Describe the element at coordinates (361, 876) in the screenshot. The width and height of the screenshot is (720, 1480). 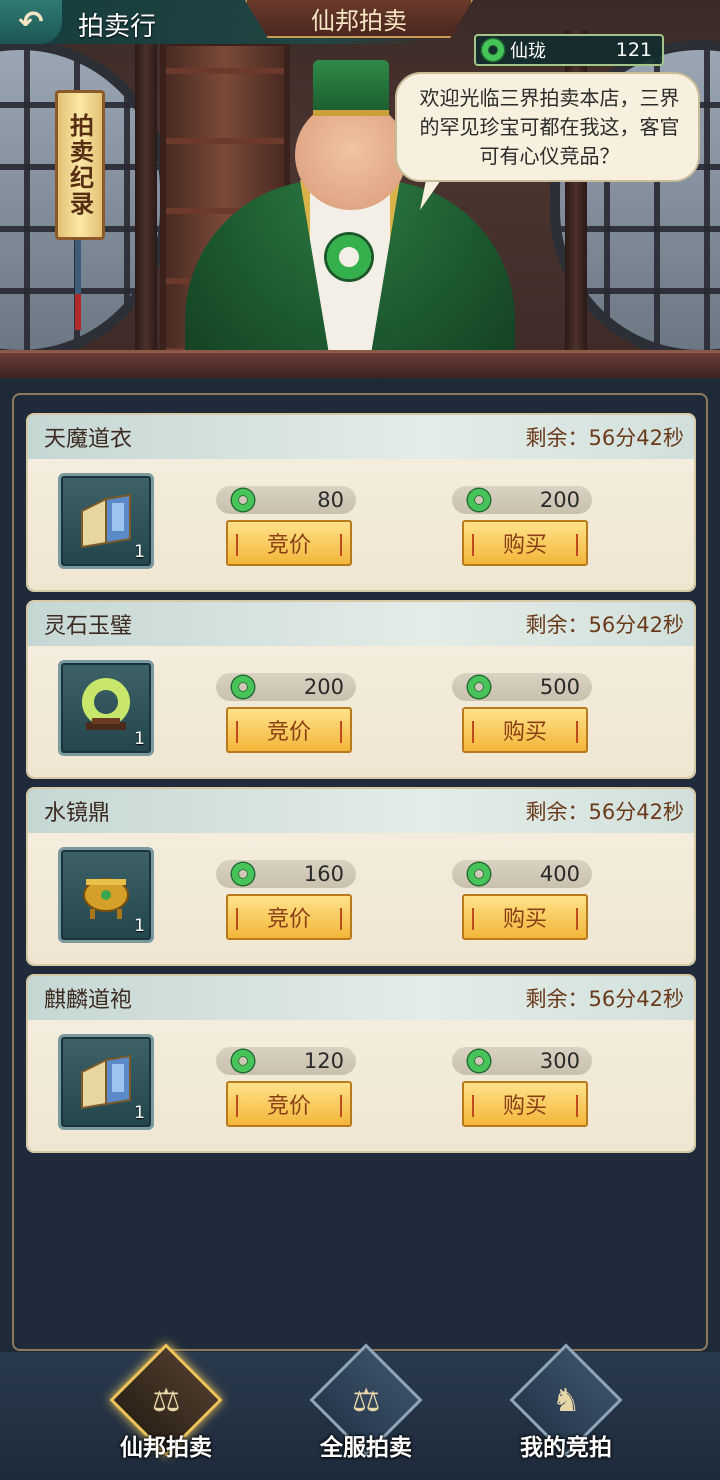
I see `auction-item-card: 水镜鼎 剩余：56分42秒 1 160 竞价 400 购买` at that location.